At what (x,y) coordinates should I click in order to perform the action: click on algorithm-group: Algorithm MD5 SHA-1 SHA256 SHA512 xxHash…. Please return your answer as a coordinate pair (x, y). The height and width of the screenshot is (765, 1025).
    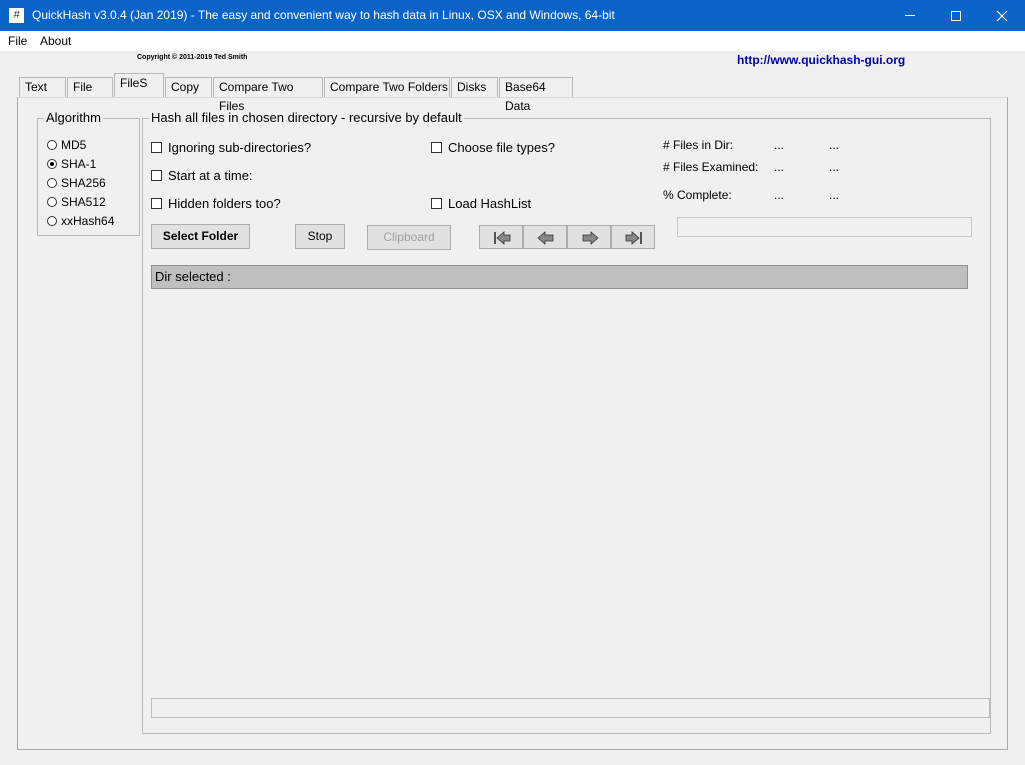
    Looking at the image, I should click on (88, 173).